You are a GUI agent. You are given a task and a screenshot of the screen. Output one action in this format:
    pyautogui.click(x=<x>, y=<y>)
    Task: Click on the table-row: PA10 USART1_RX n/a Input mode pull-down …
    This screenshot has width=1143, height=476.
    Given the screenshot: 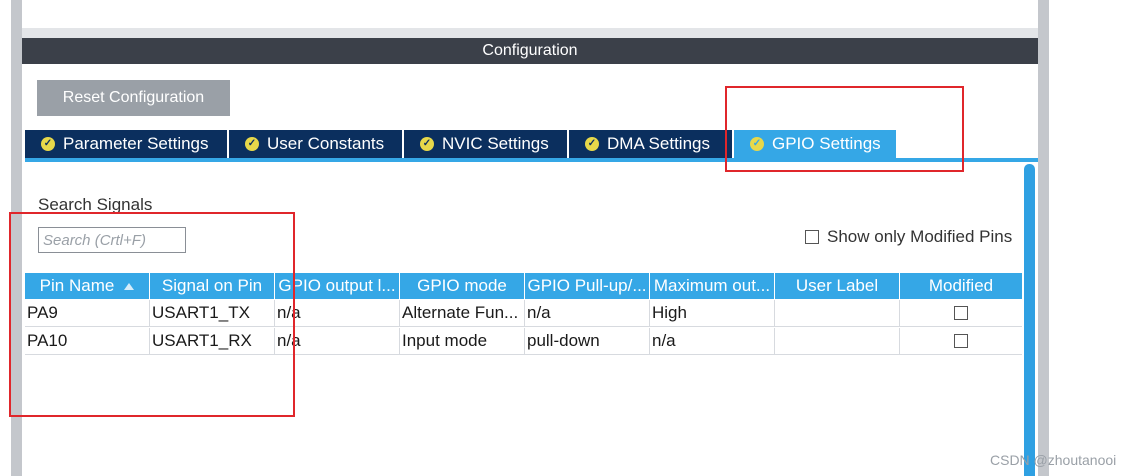 What is the action you would take?
    pyautogui.click(x=523, y=341)
    